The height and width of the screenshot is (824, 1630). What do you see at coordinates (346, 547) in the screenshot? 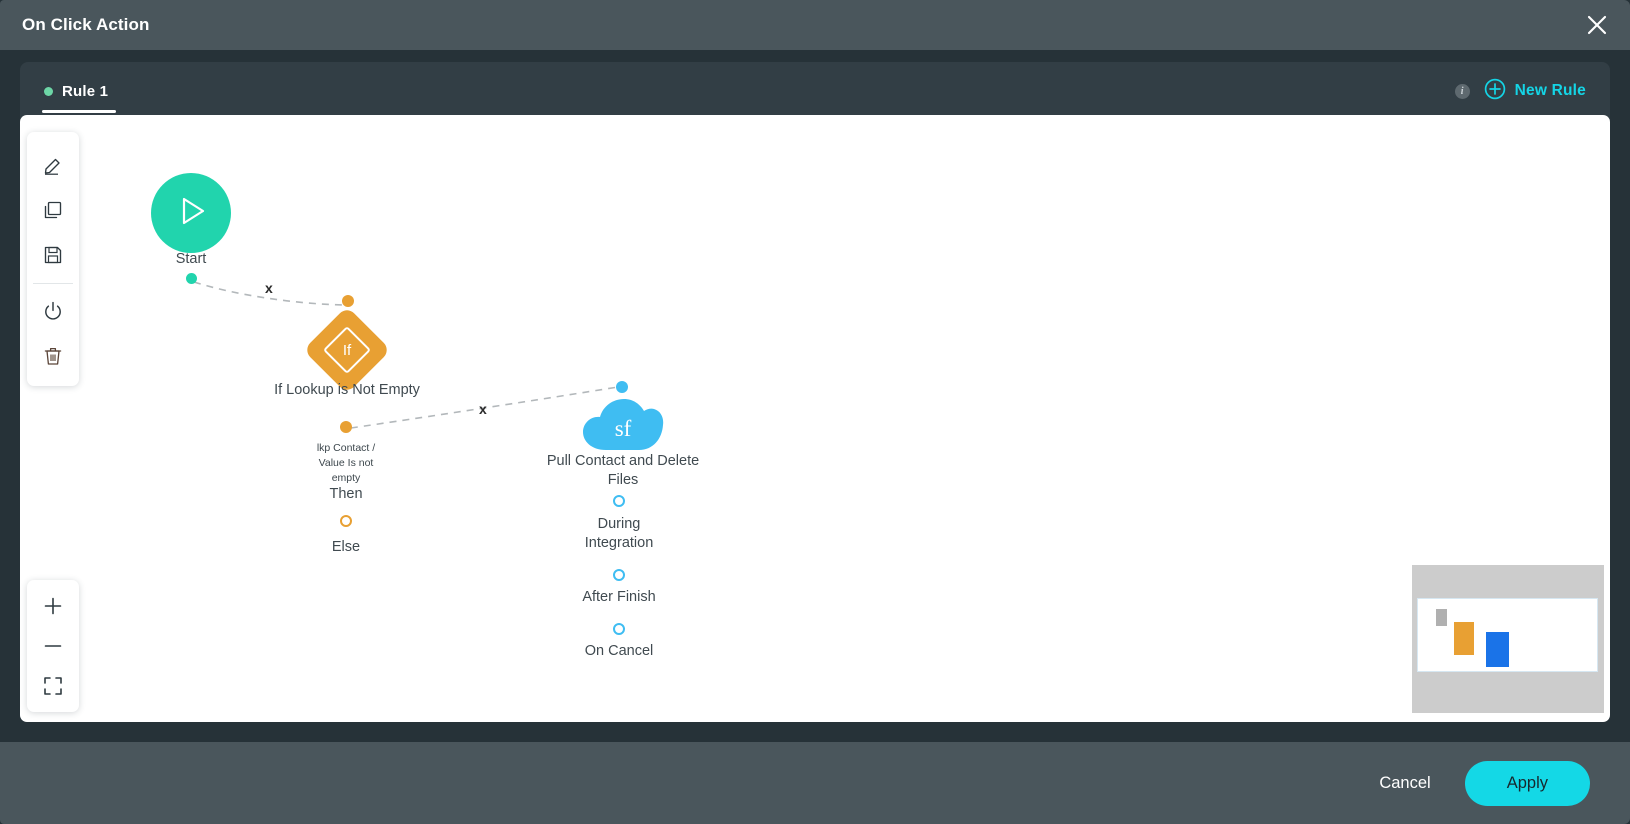
I see `port-if-else-label: Else` at bounding box center [346, 547].